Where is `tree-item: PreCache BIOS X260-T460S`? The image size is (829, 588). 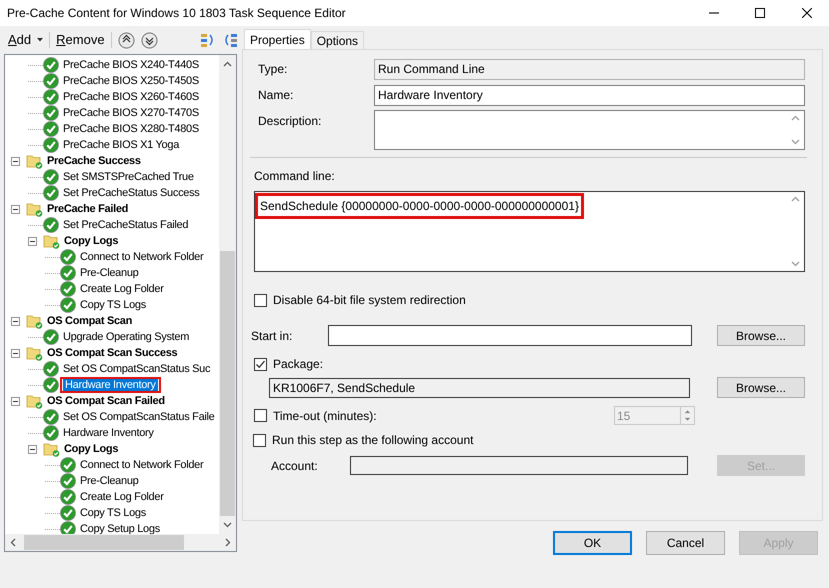
tree-item: PreCache BIOS X260-T460S is located at coordinates (131, 97).